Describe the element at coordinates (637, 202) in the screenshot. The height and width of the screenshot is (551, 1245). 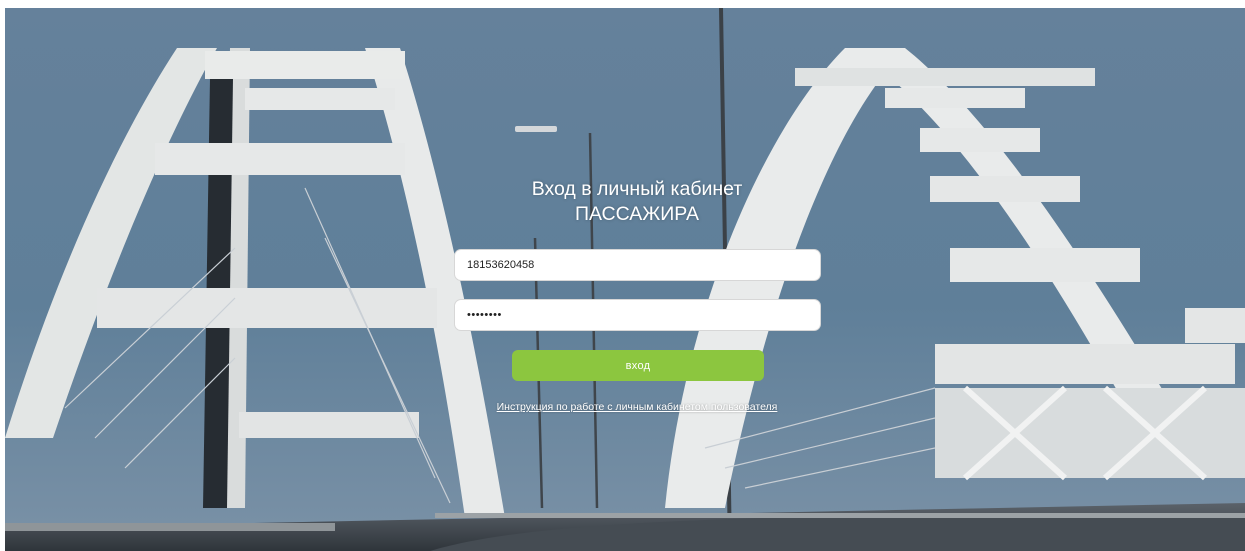
I see `page-title: Вход в личный кабинет ПАССАЖИРА` at that location.